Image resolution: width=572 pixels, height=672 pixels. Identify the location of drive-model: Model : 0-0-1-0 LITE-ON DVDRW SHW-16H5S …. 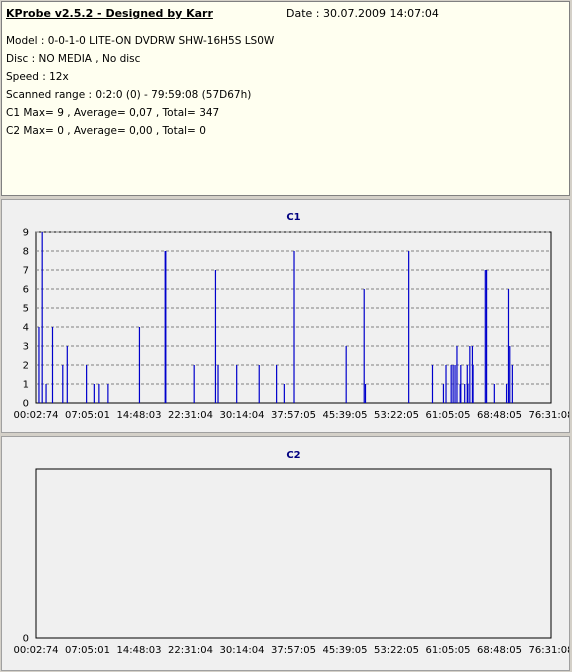
(140, 41).